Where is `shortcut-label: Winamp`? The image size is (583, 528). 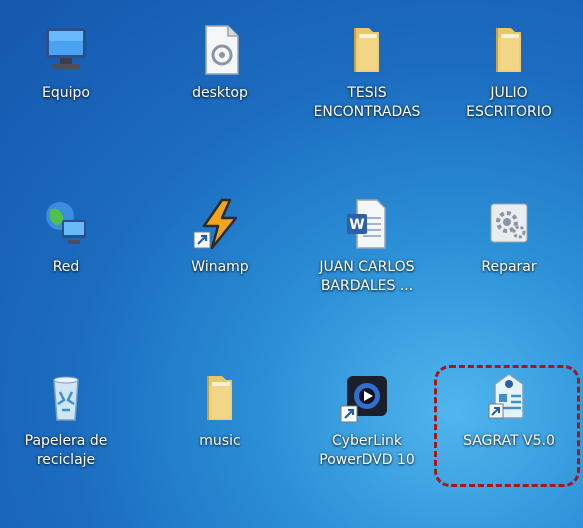 shortcut-label: Winamp is located at coordinates (220, 267).